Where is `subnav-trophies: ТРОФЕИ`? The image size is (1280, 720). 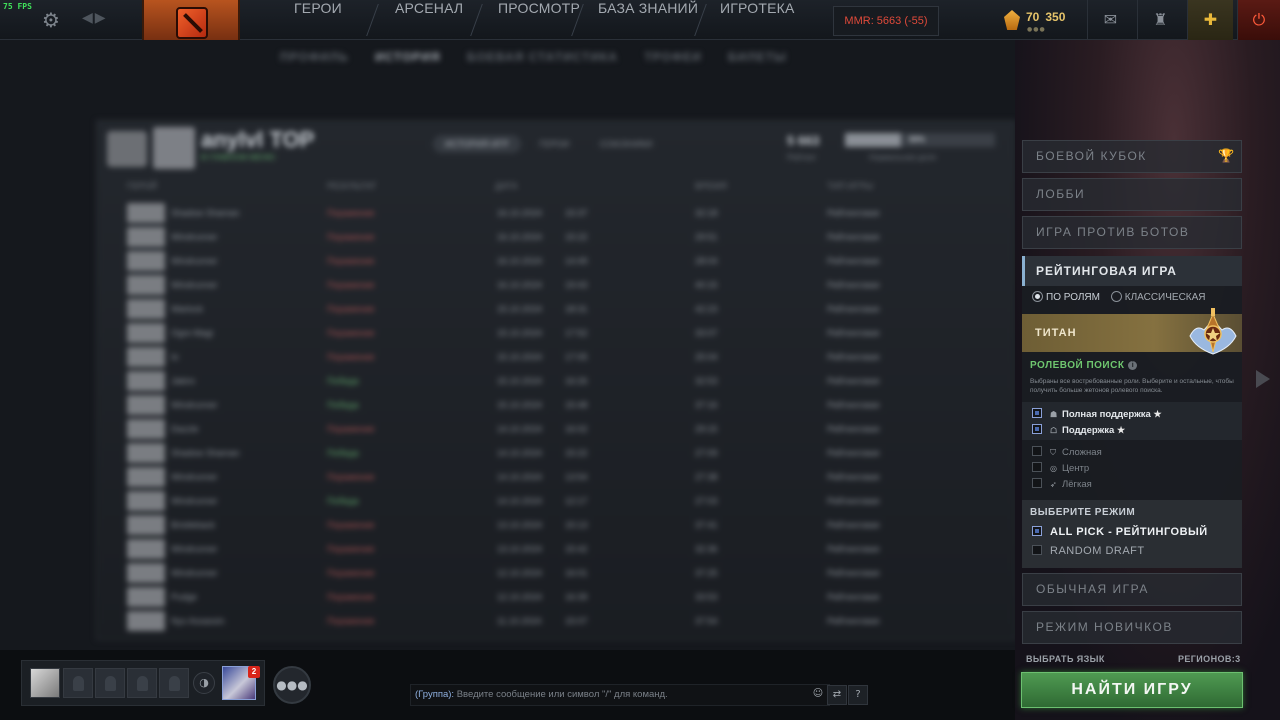
subnav-trophies: ТРОФЕИ is located at coordinates (672, 57).